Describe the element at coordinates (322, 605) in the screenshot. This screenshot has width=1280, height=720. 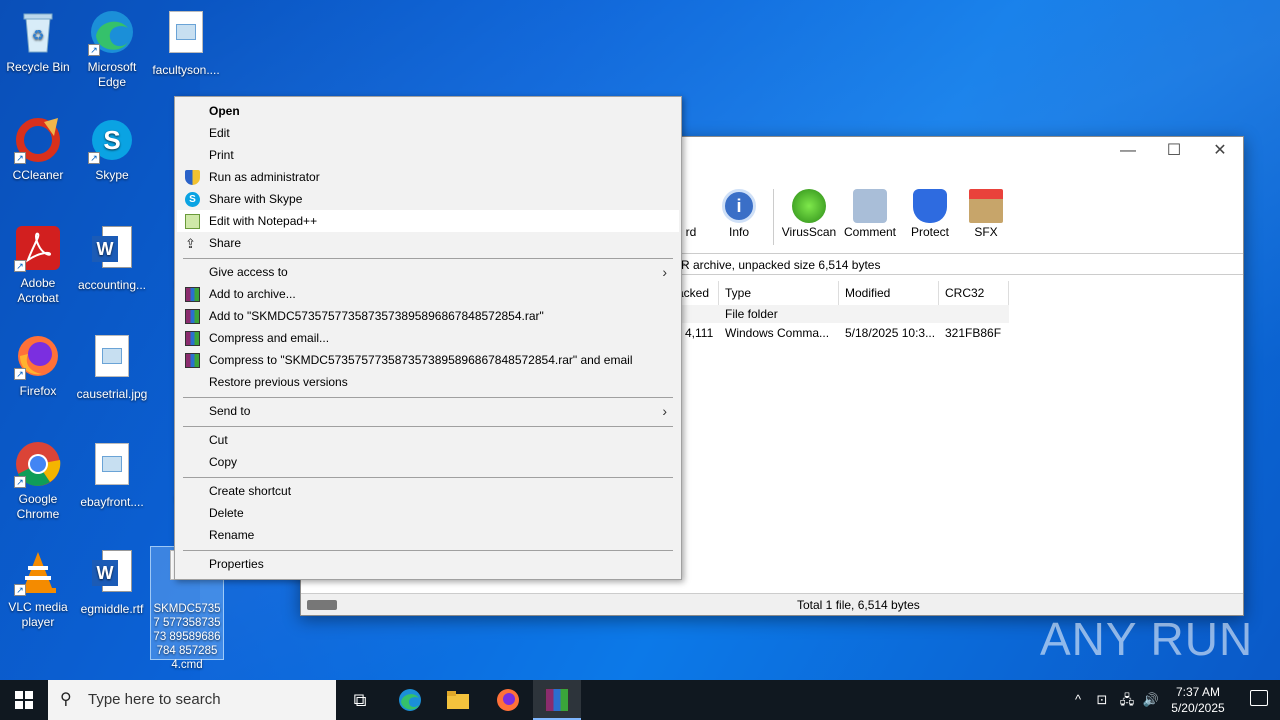
I see `drive-icon` at that location.